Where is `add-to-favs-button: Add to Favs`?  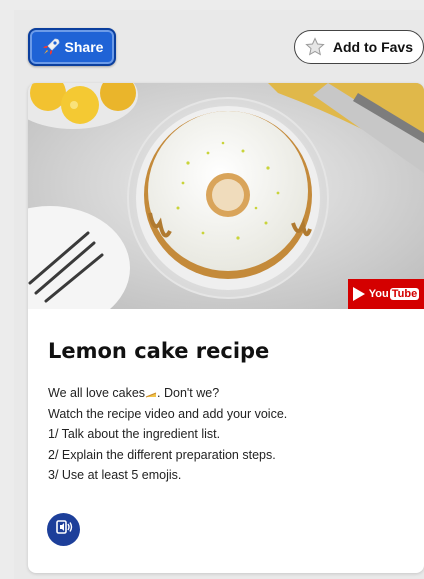
add-to-favs-button: Add to Favs is located at coordinates (359, 47).